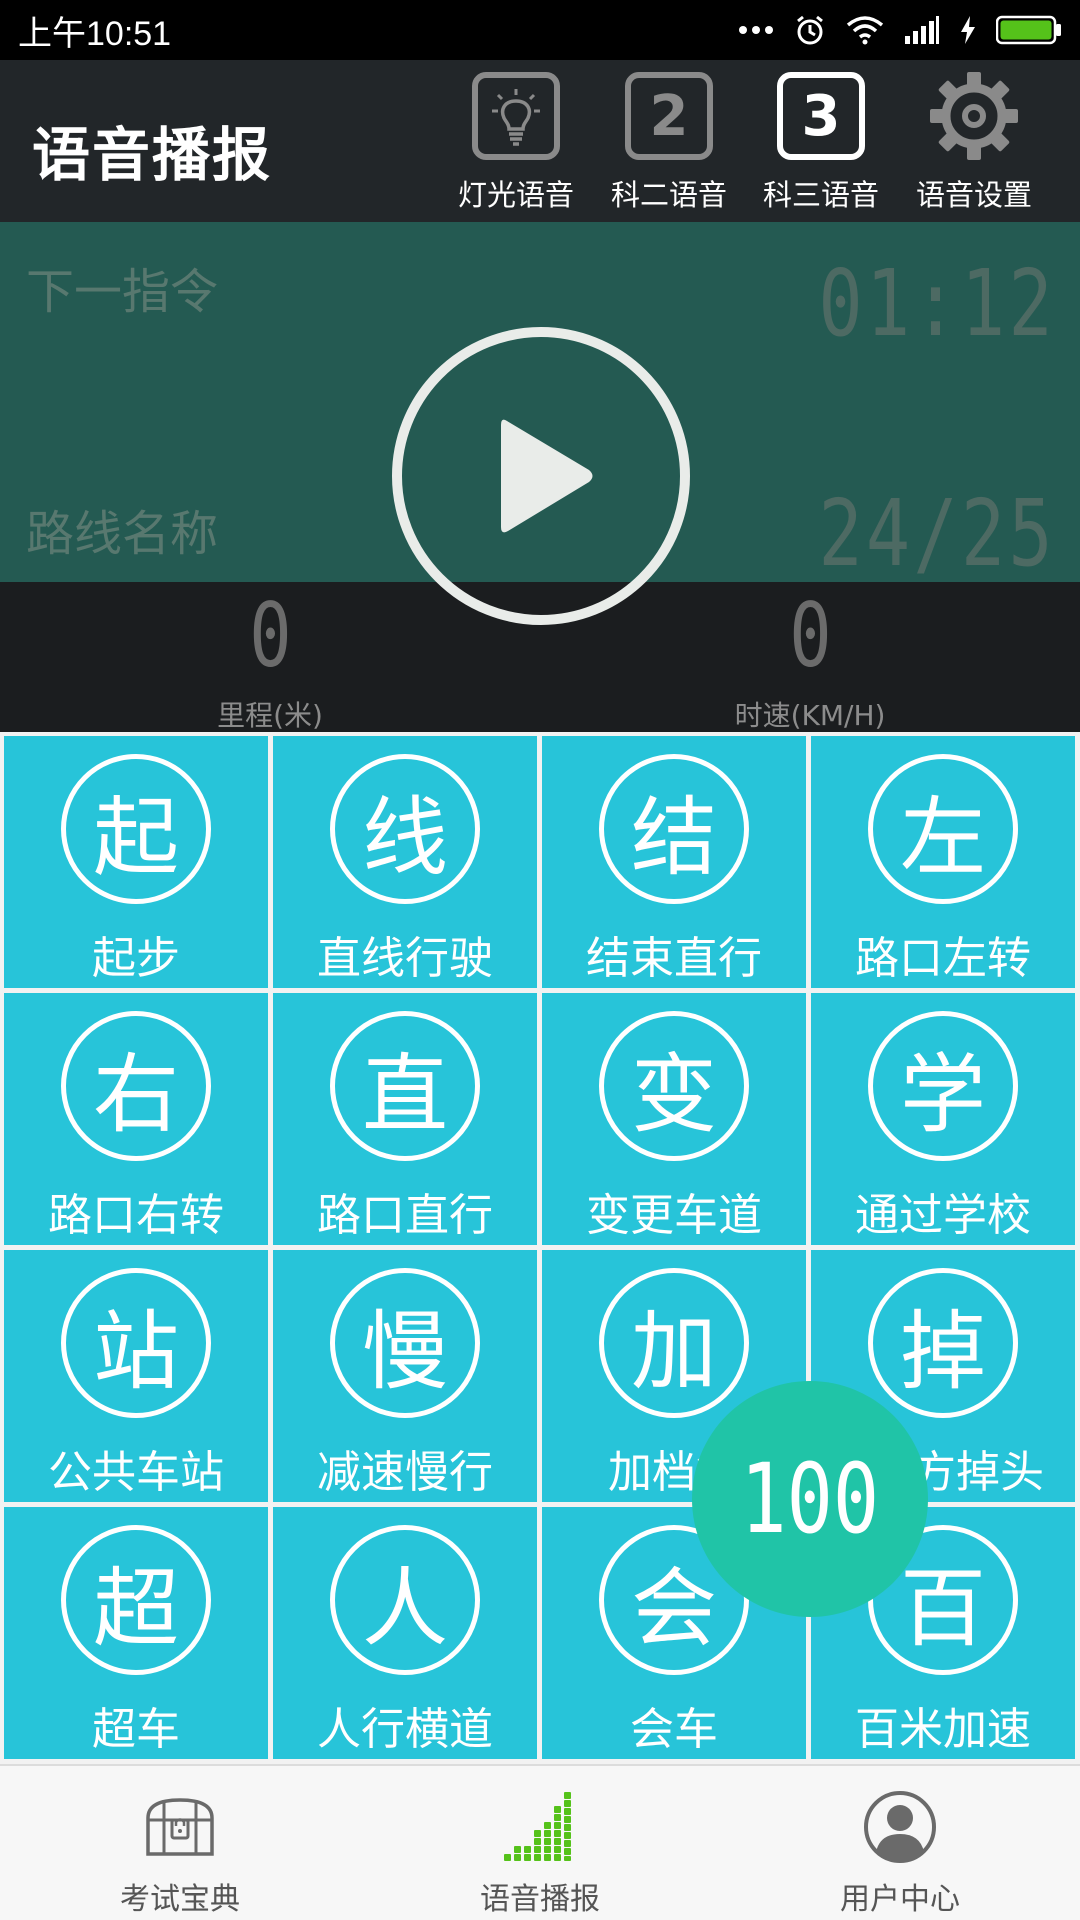  I want to click on status-icons, so click(900, 30).